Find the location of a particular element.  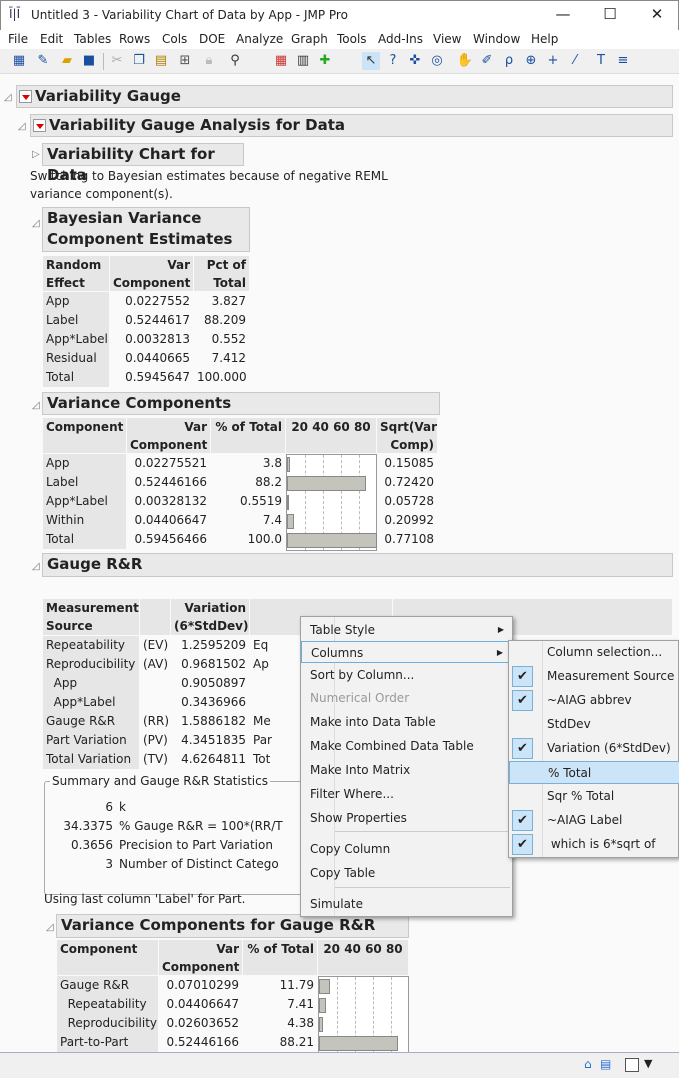

menu-item-copy-column: Copy Column is located at coordinates (406, 849).